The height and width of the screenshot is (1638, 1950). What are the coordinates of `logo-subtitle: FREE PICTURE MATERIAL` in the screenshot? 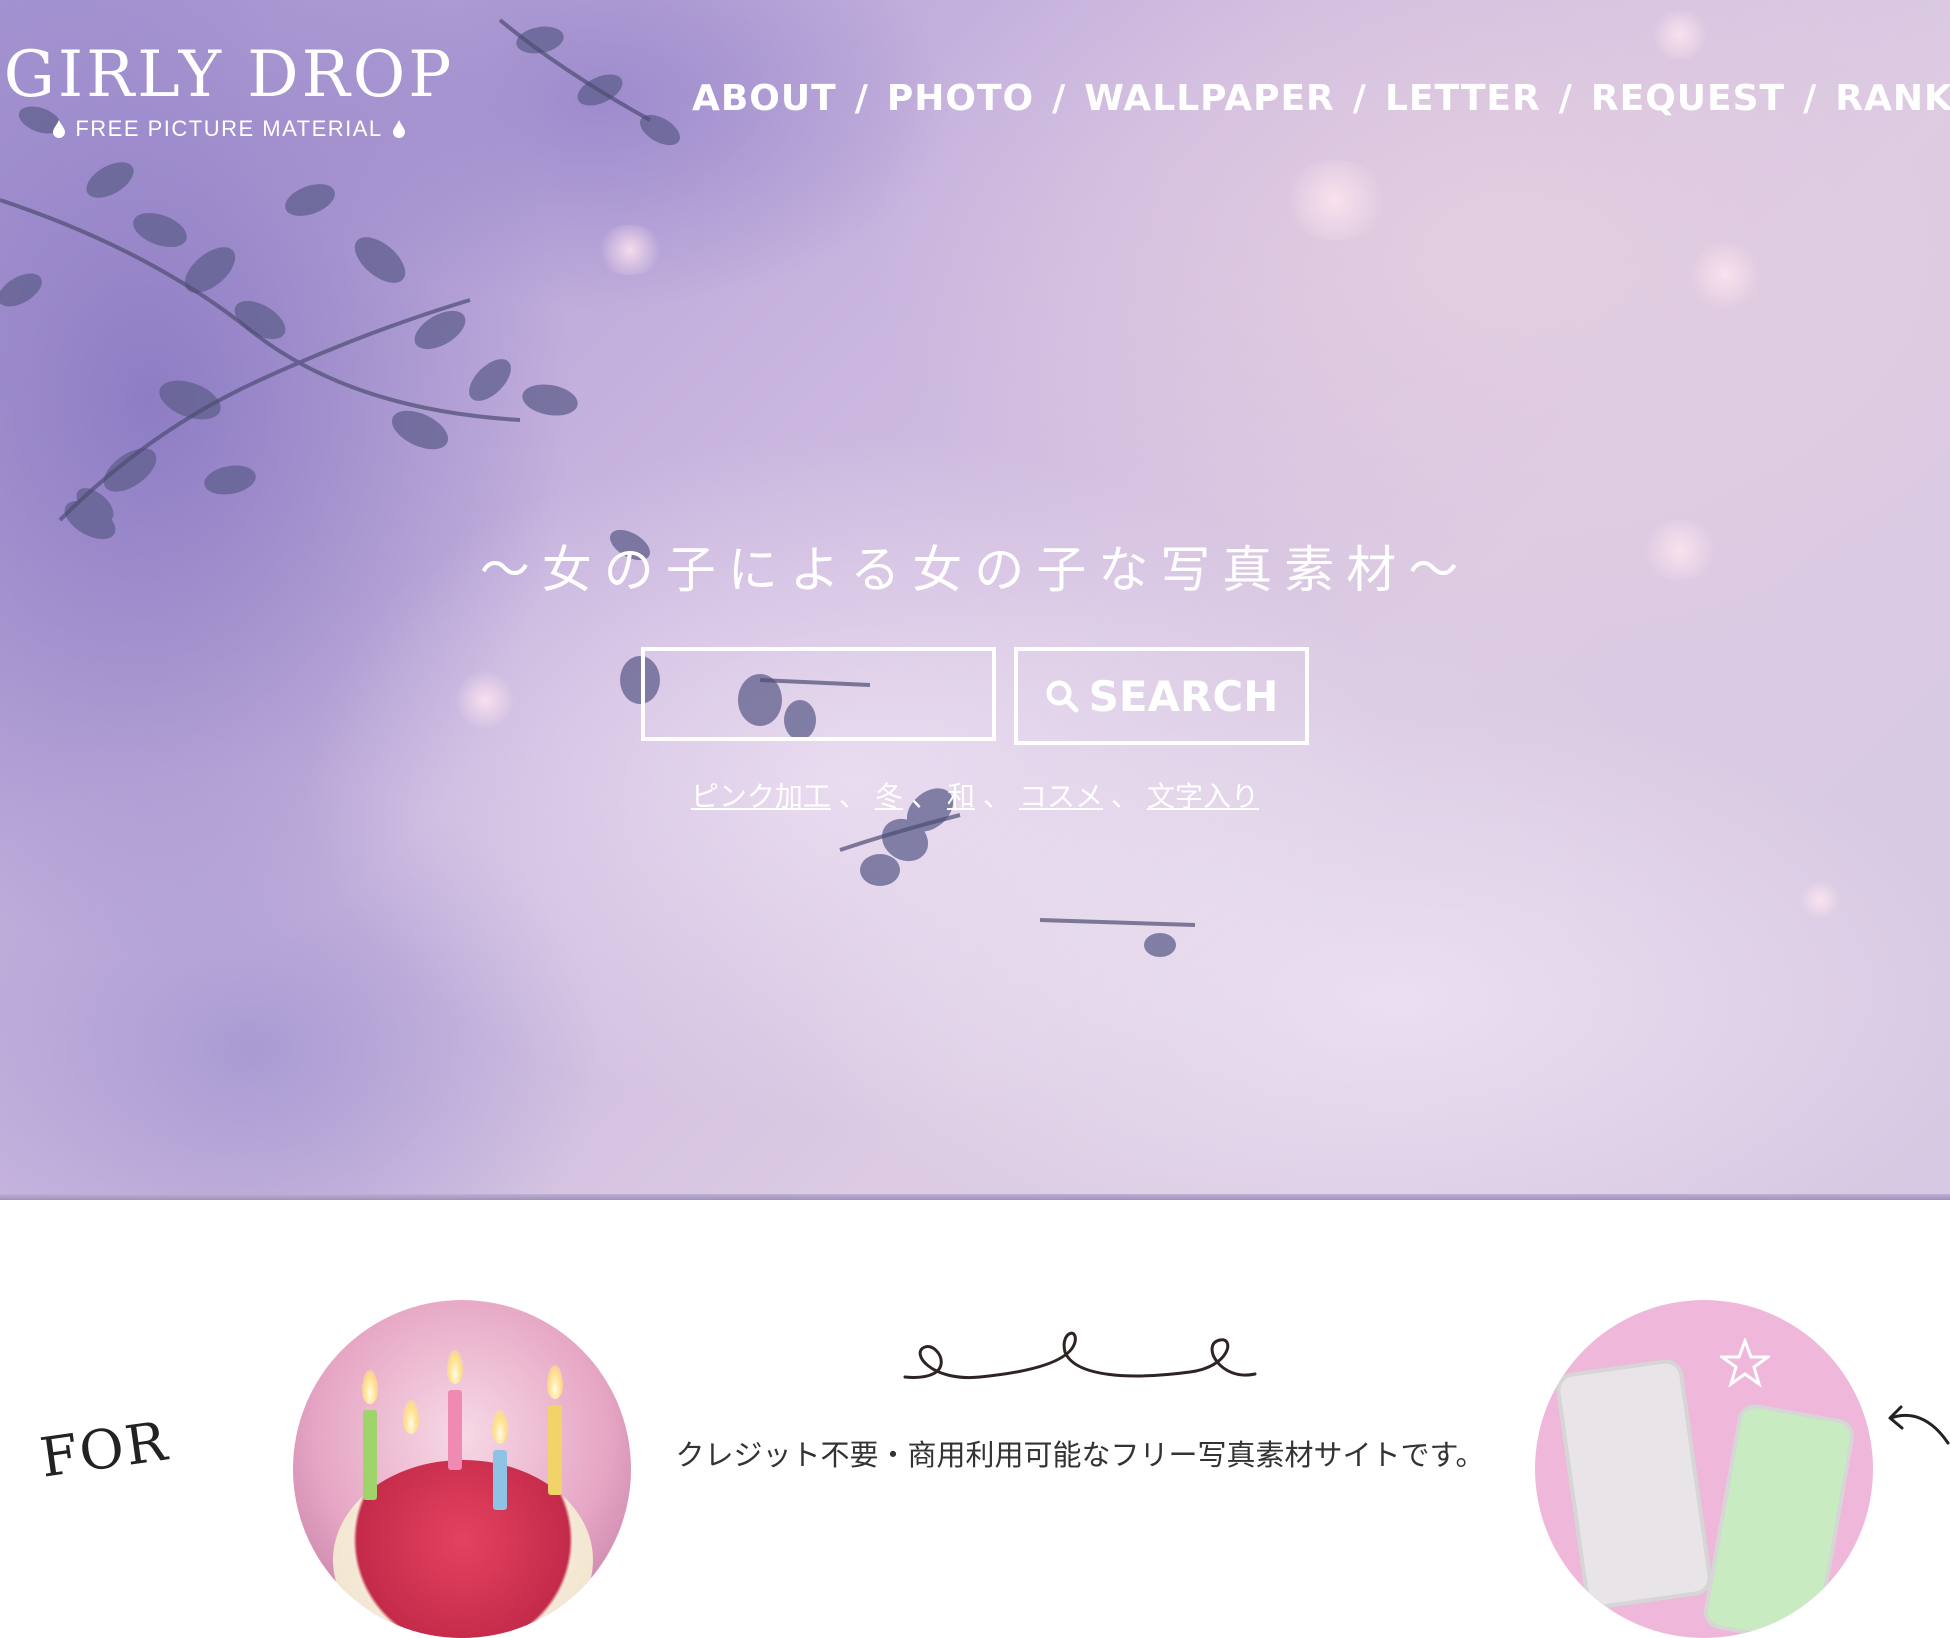 It's located at (229, 128).